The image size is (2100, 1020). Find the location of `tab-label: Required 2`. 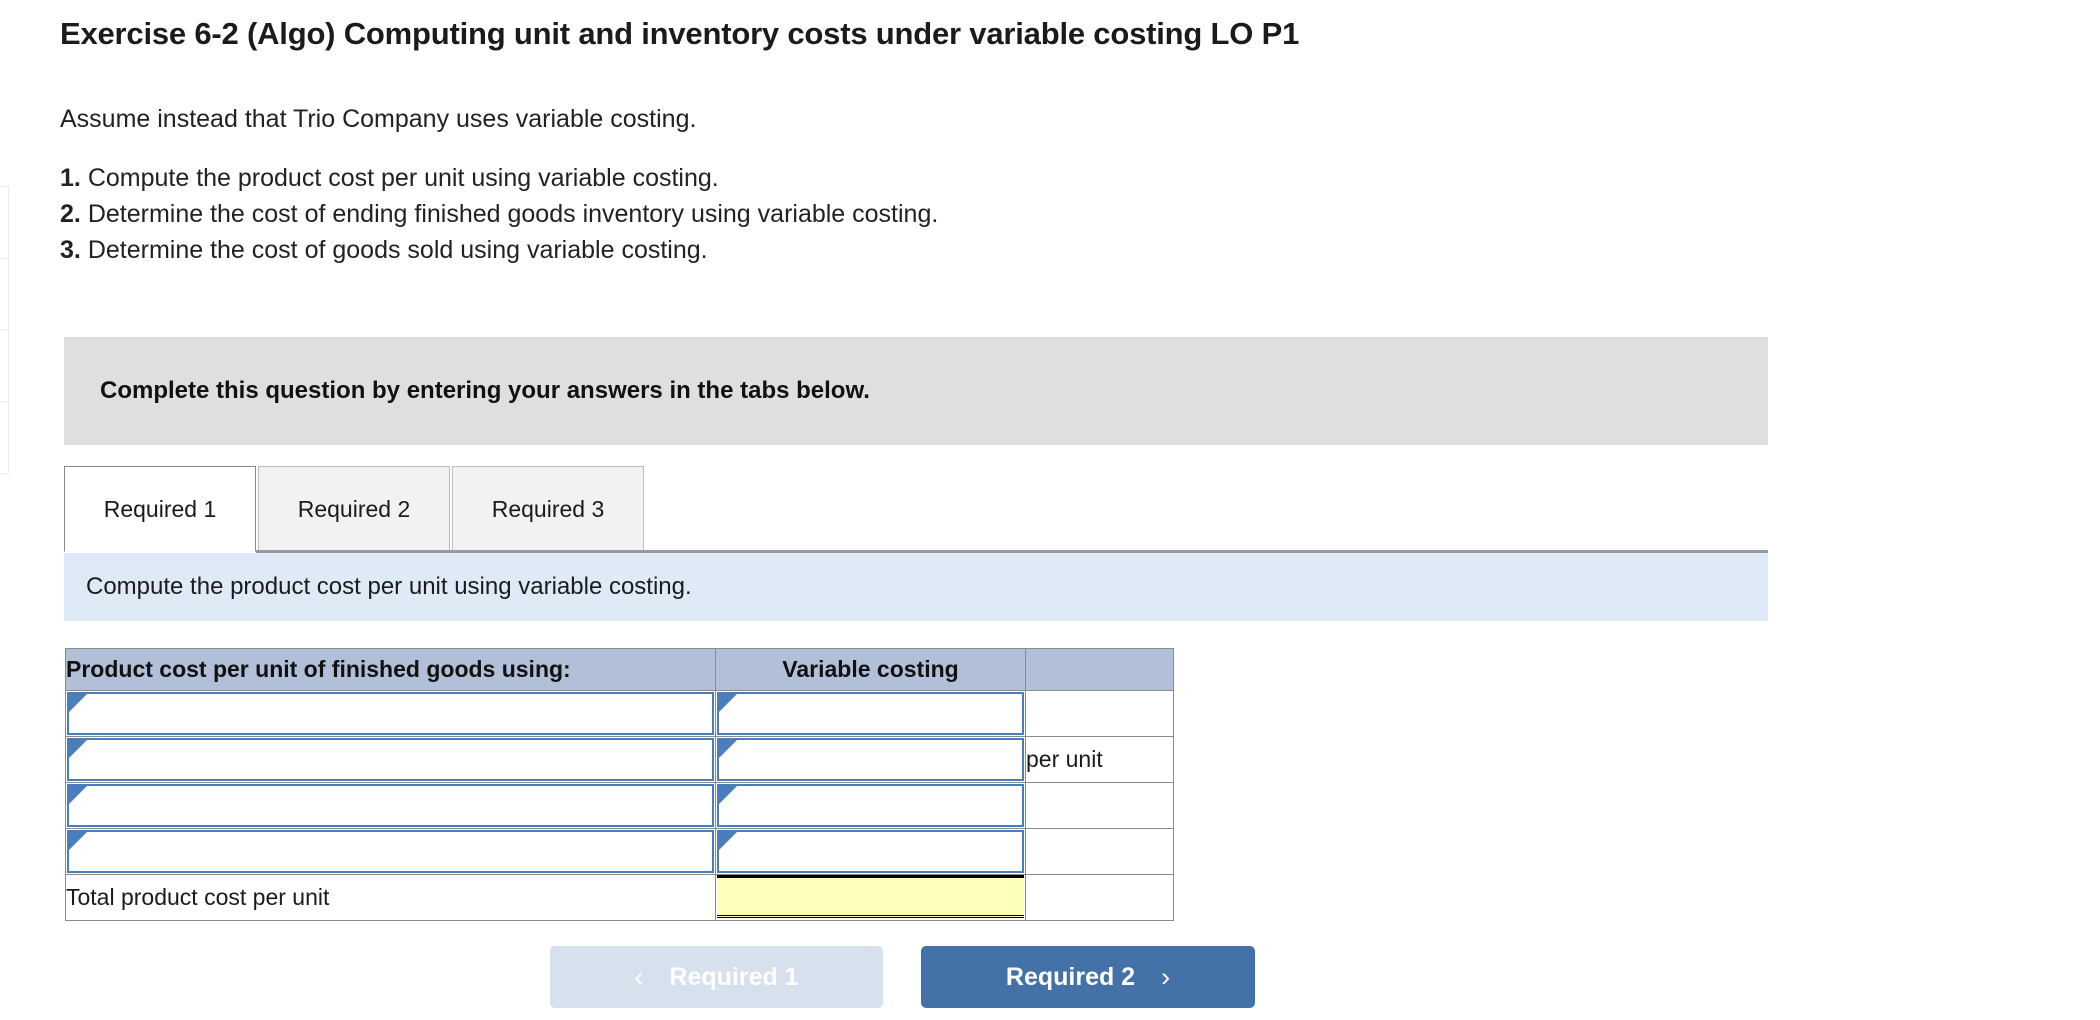

tab-label: Required 2 is located at coordinates (354, 508).